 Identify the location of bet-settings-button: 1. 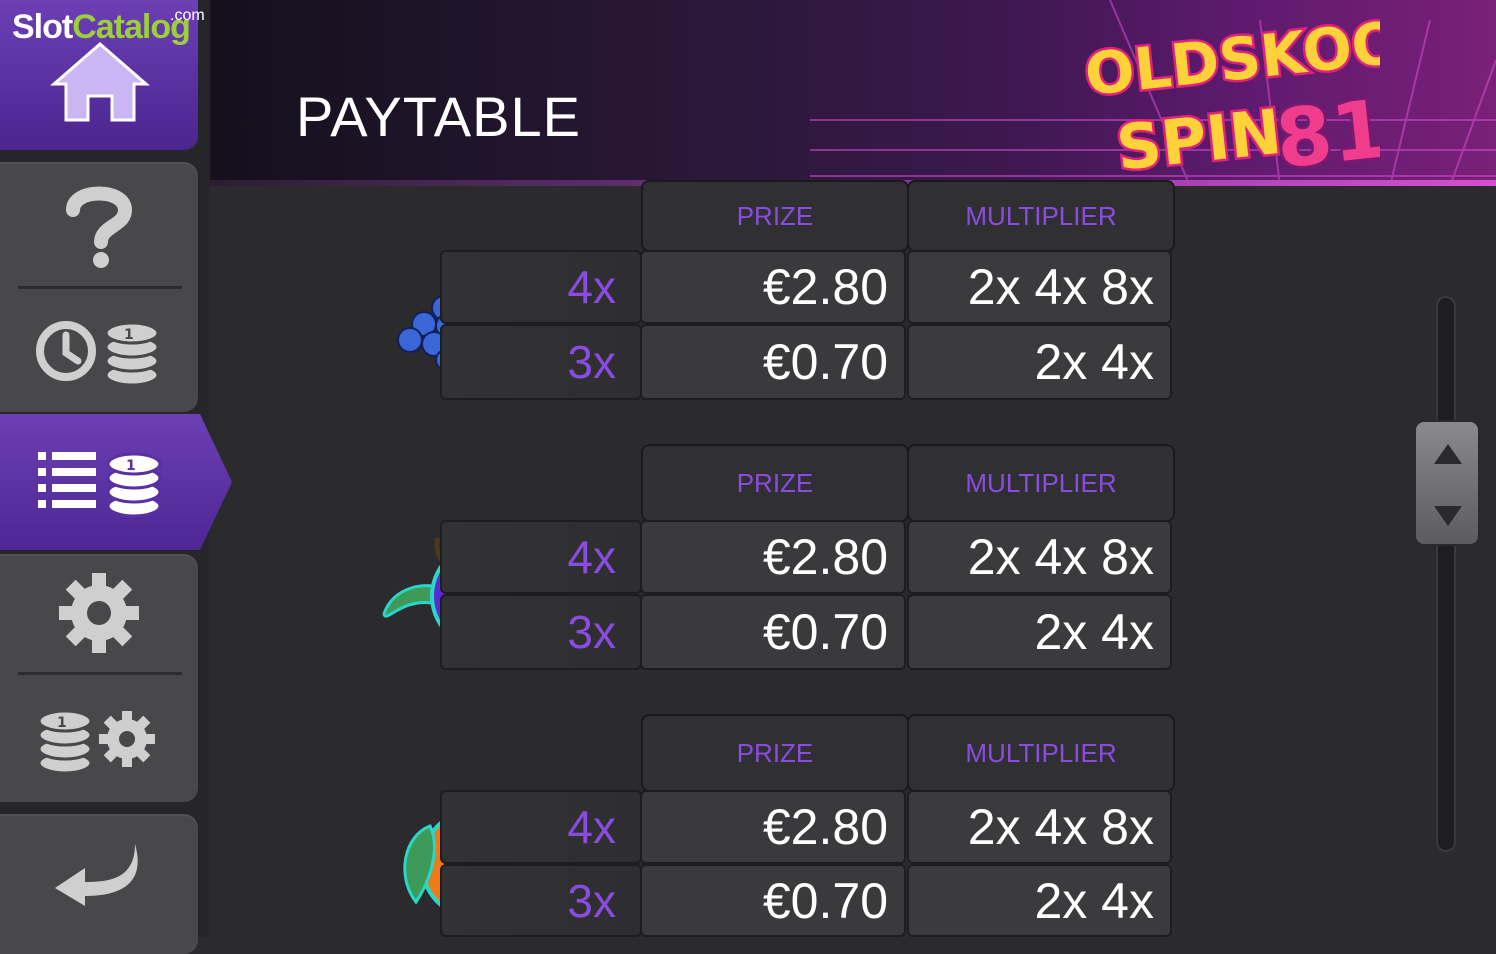
(99, 738).